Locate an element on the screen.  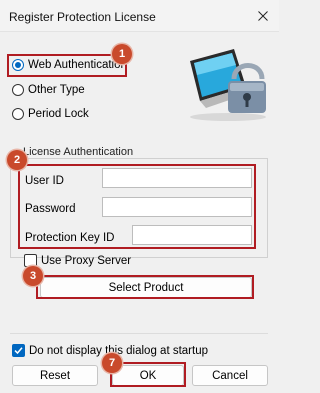
user-id-label: User ID is located at coordinates (44, 181).